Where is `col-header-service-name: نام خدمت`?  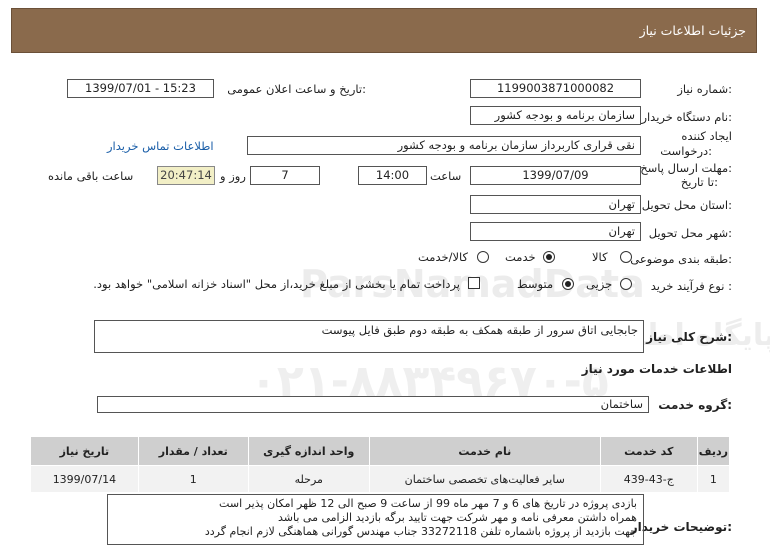 col-header-service-name: نام خدمت is located at coordinates (484, 451).